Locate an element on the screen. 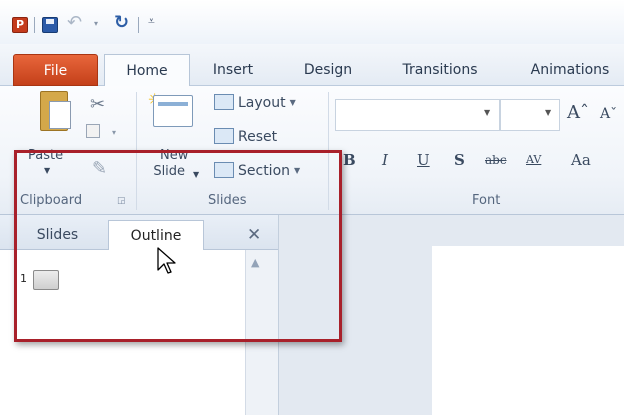  font-size-dropdown-icon: ▼ is located at coordinates (548, 112).